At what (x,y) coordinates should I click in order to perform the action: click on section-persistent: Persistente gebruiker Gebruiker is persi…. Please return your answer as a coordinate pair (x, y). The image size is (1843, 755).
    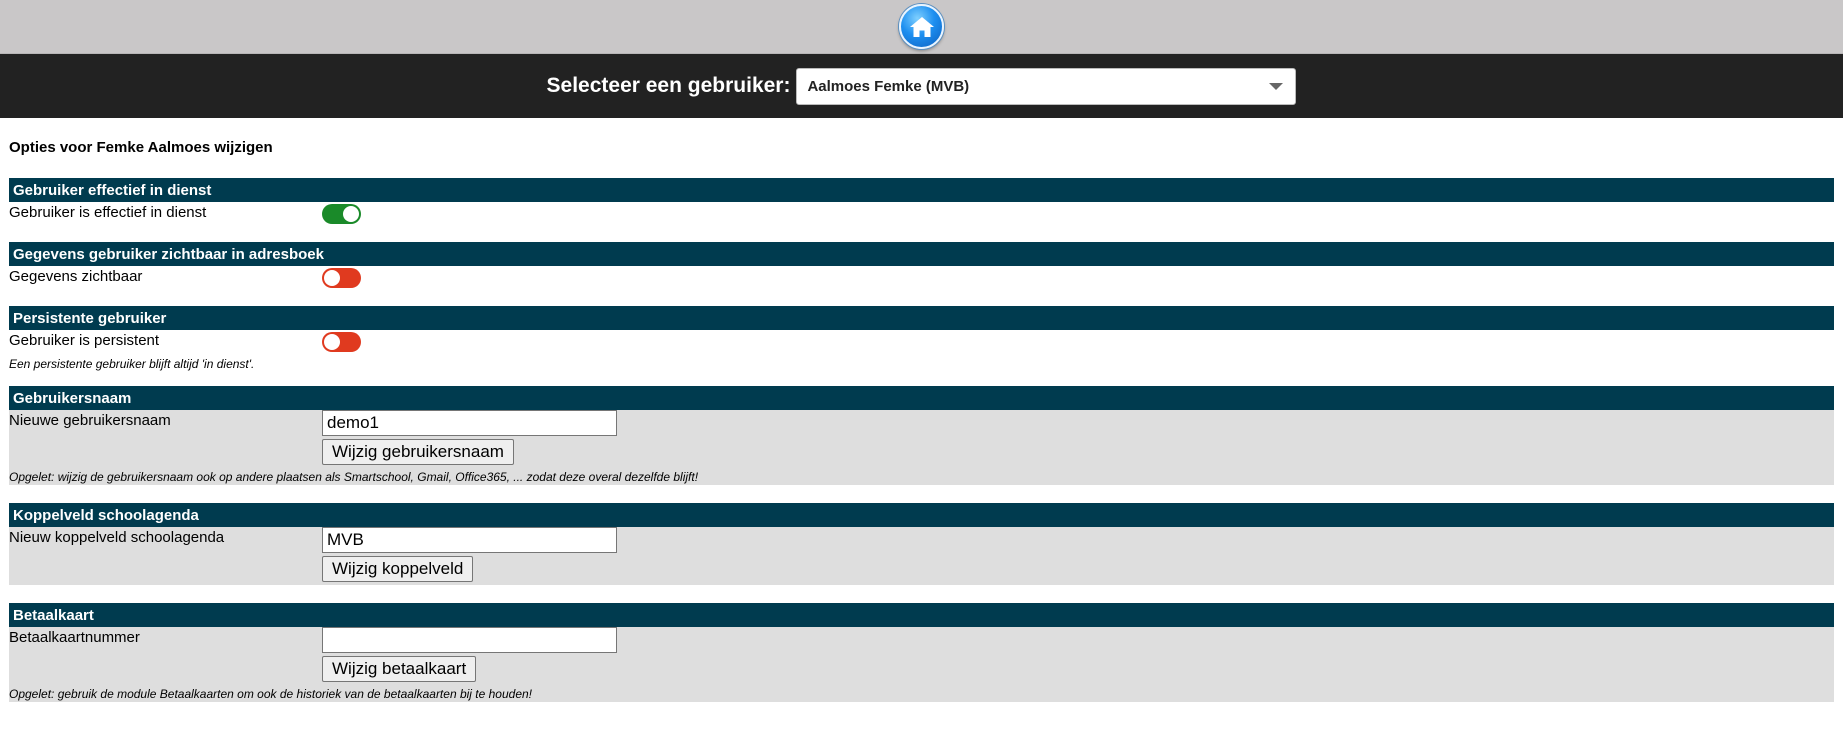
    Looking at the image, I should click on (921, 339).